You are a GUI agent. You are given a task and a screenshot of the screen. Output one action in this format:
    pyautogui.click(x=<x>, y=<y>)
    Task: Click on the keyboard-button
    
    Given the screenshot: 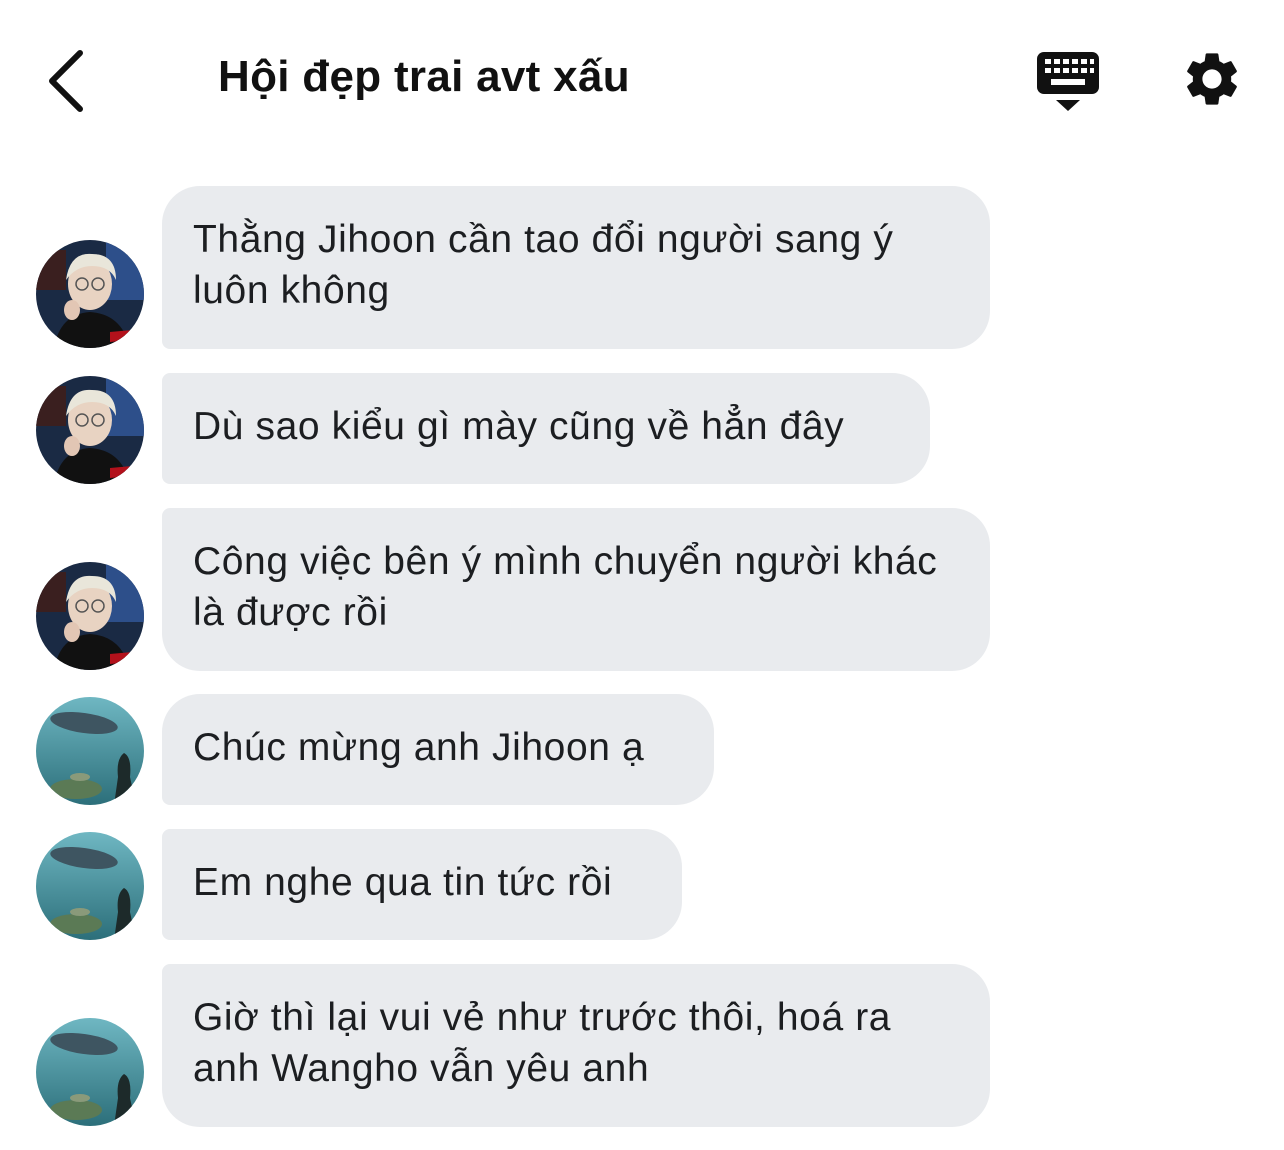 What is the action you would take?
    pyautogui.click(x=1068, y=82)
    